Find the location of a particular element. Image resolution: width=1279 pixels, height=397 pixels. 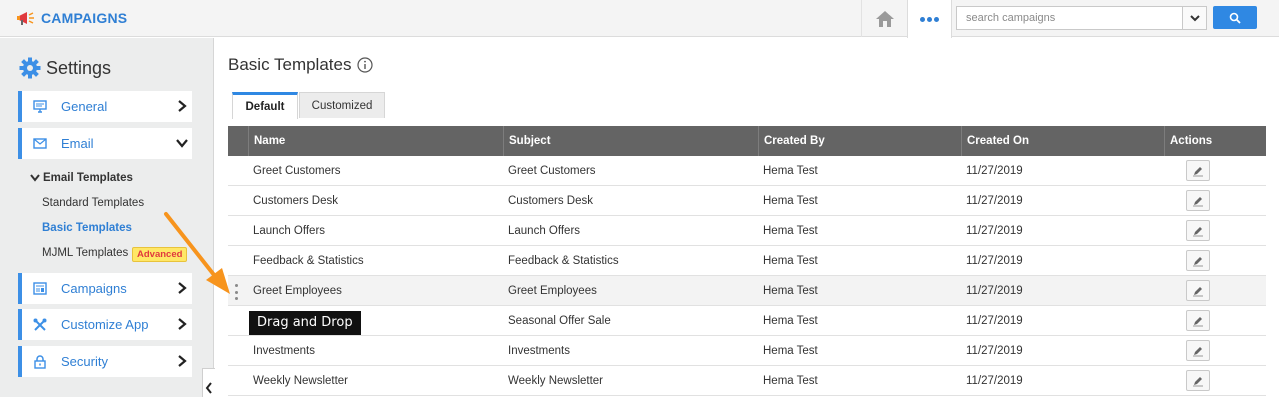

cell-subject: Weekly Newsletter is located at coordinates (556, 381).